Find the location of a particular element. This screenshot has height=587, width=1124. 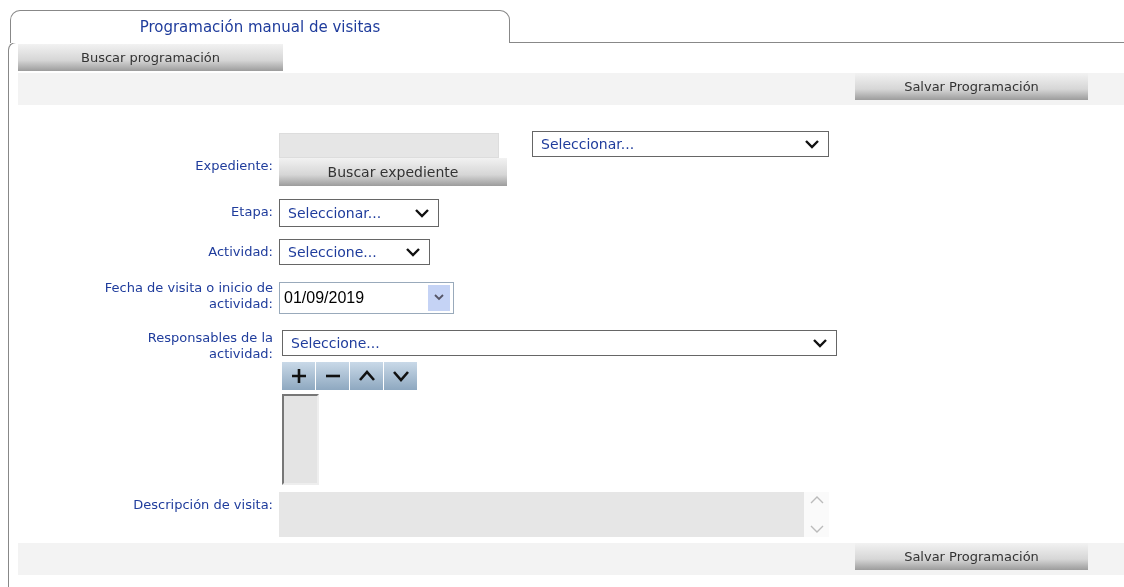

field-label: Actividad: is located at coordinates (240, 252).